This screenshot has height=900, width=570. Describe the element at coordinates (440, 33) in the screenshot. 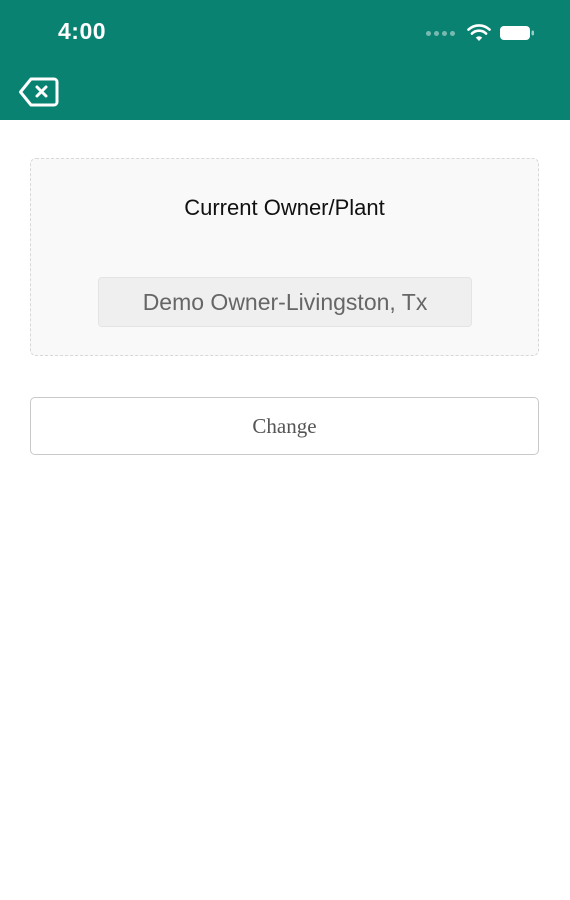

I see `cellular-signal-icon` at that location.